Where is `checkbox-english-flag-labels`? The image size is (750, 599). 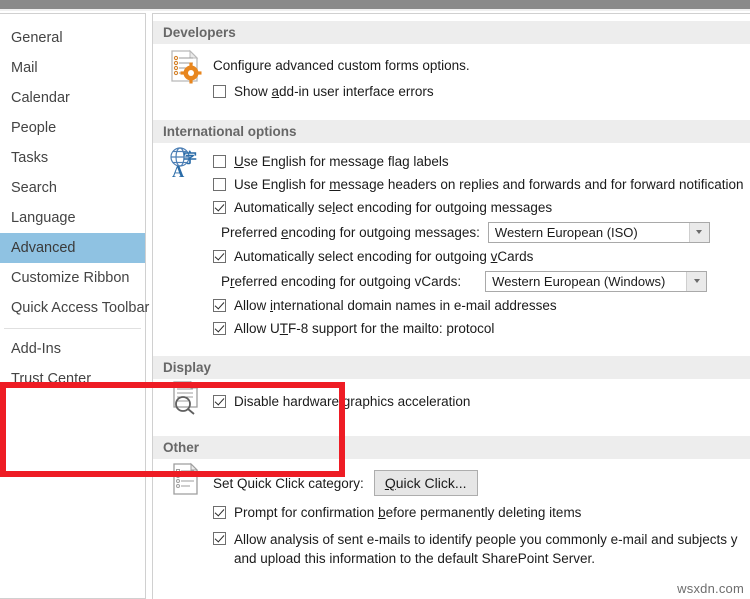 checkbox-english-flag-labels is located at coordinates (219, 161).